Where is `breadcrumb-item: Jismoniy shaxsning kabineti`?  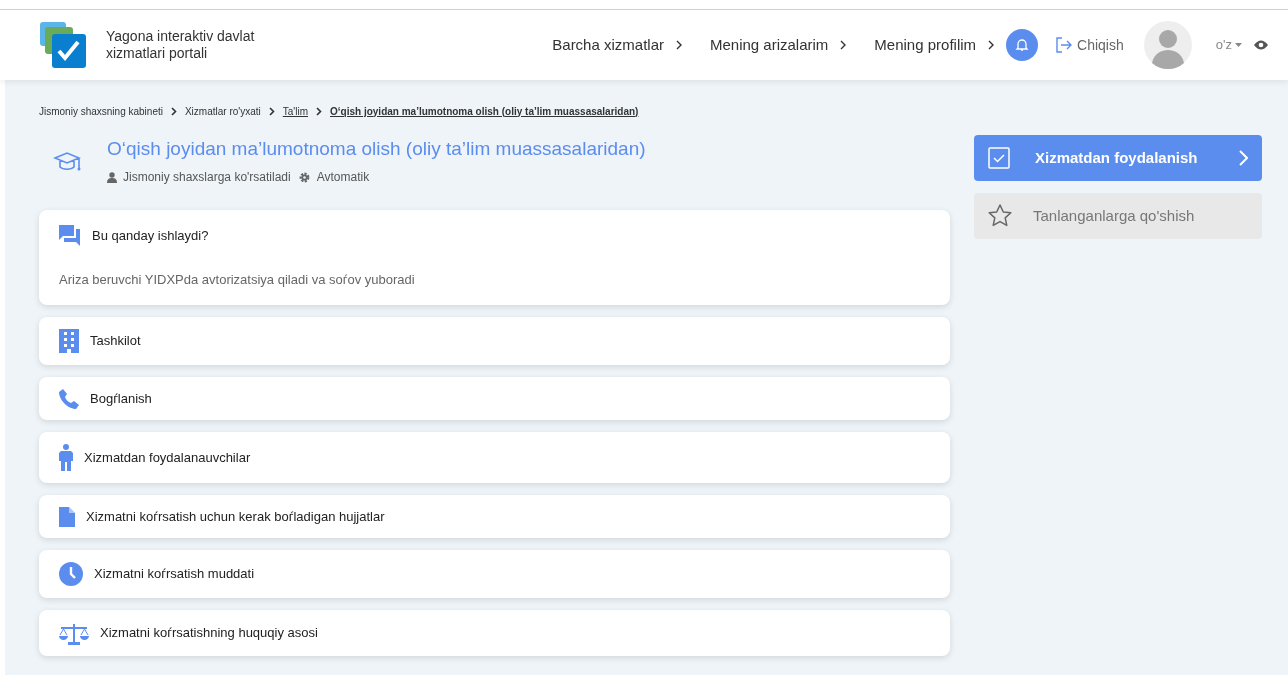 breadcrumb-item: Jismoniy shaxsning kabineti is located at coordinates (101, 111).